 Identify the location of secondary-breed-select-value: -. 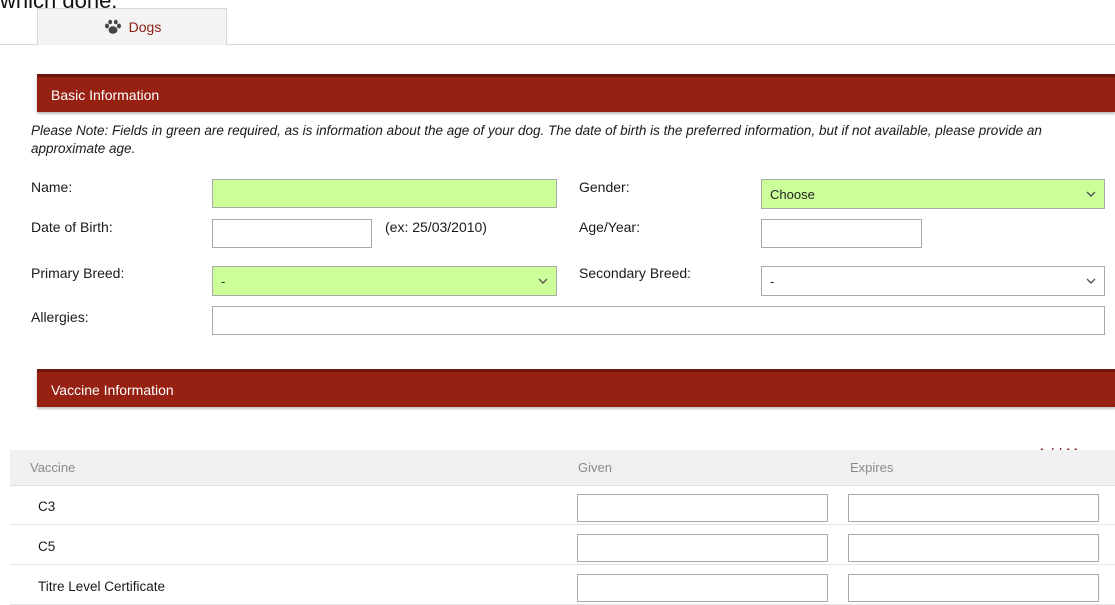
(772, 281).